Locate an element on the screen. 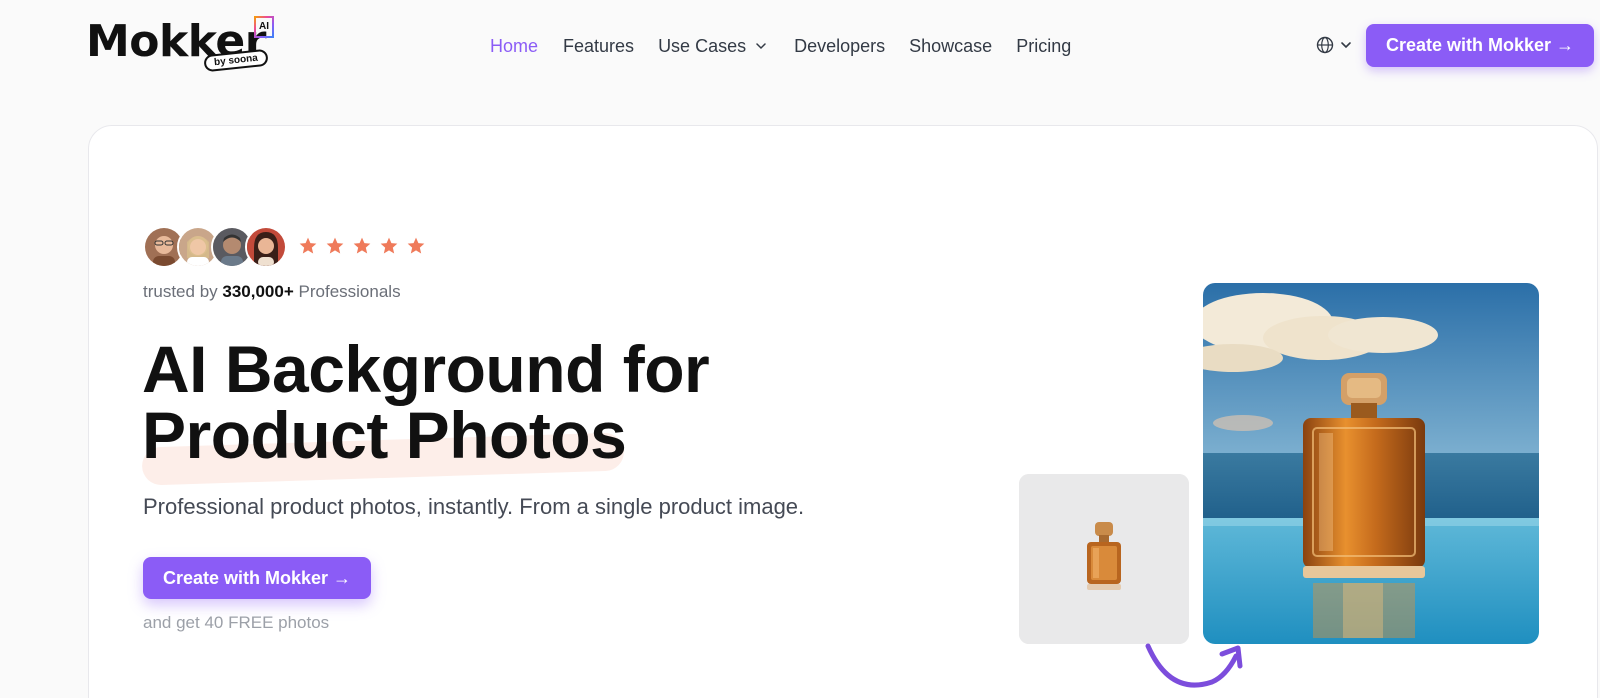 The height and width of the screenshot is (698, 1600). nav-item-use-cases-label: Use Cases is located at coordinates (702, 45).